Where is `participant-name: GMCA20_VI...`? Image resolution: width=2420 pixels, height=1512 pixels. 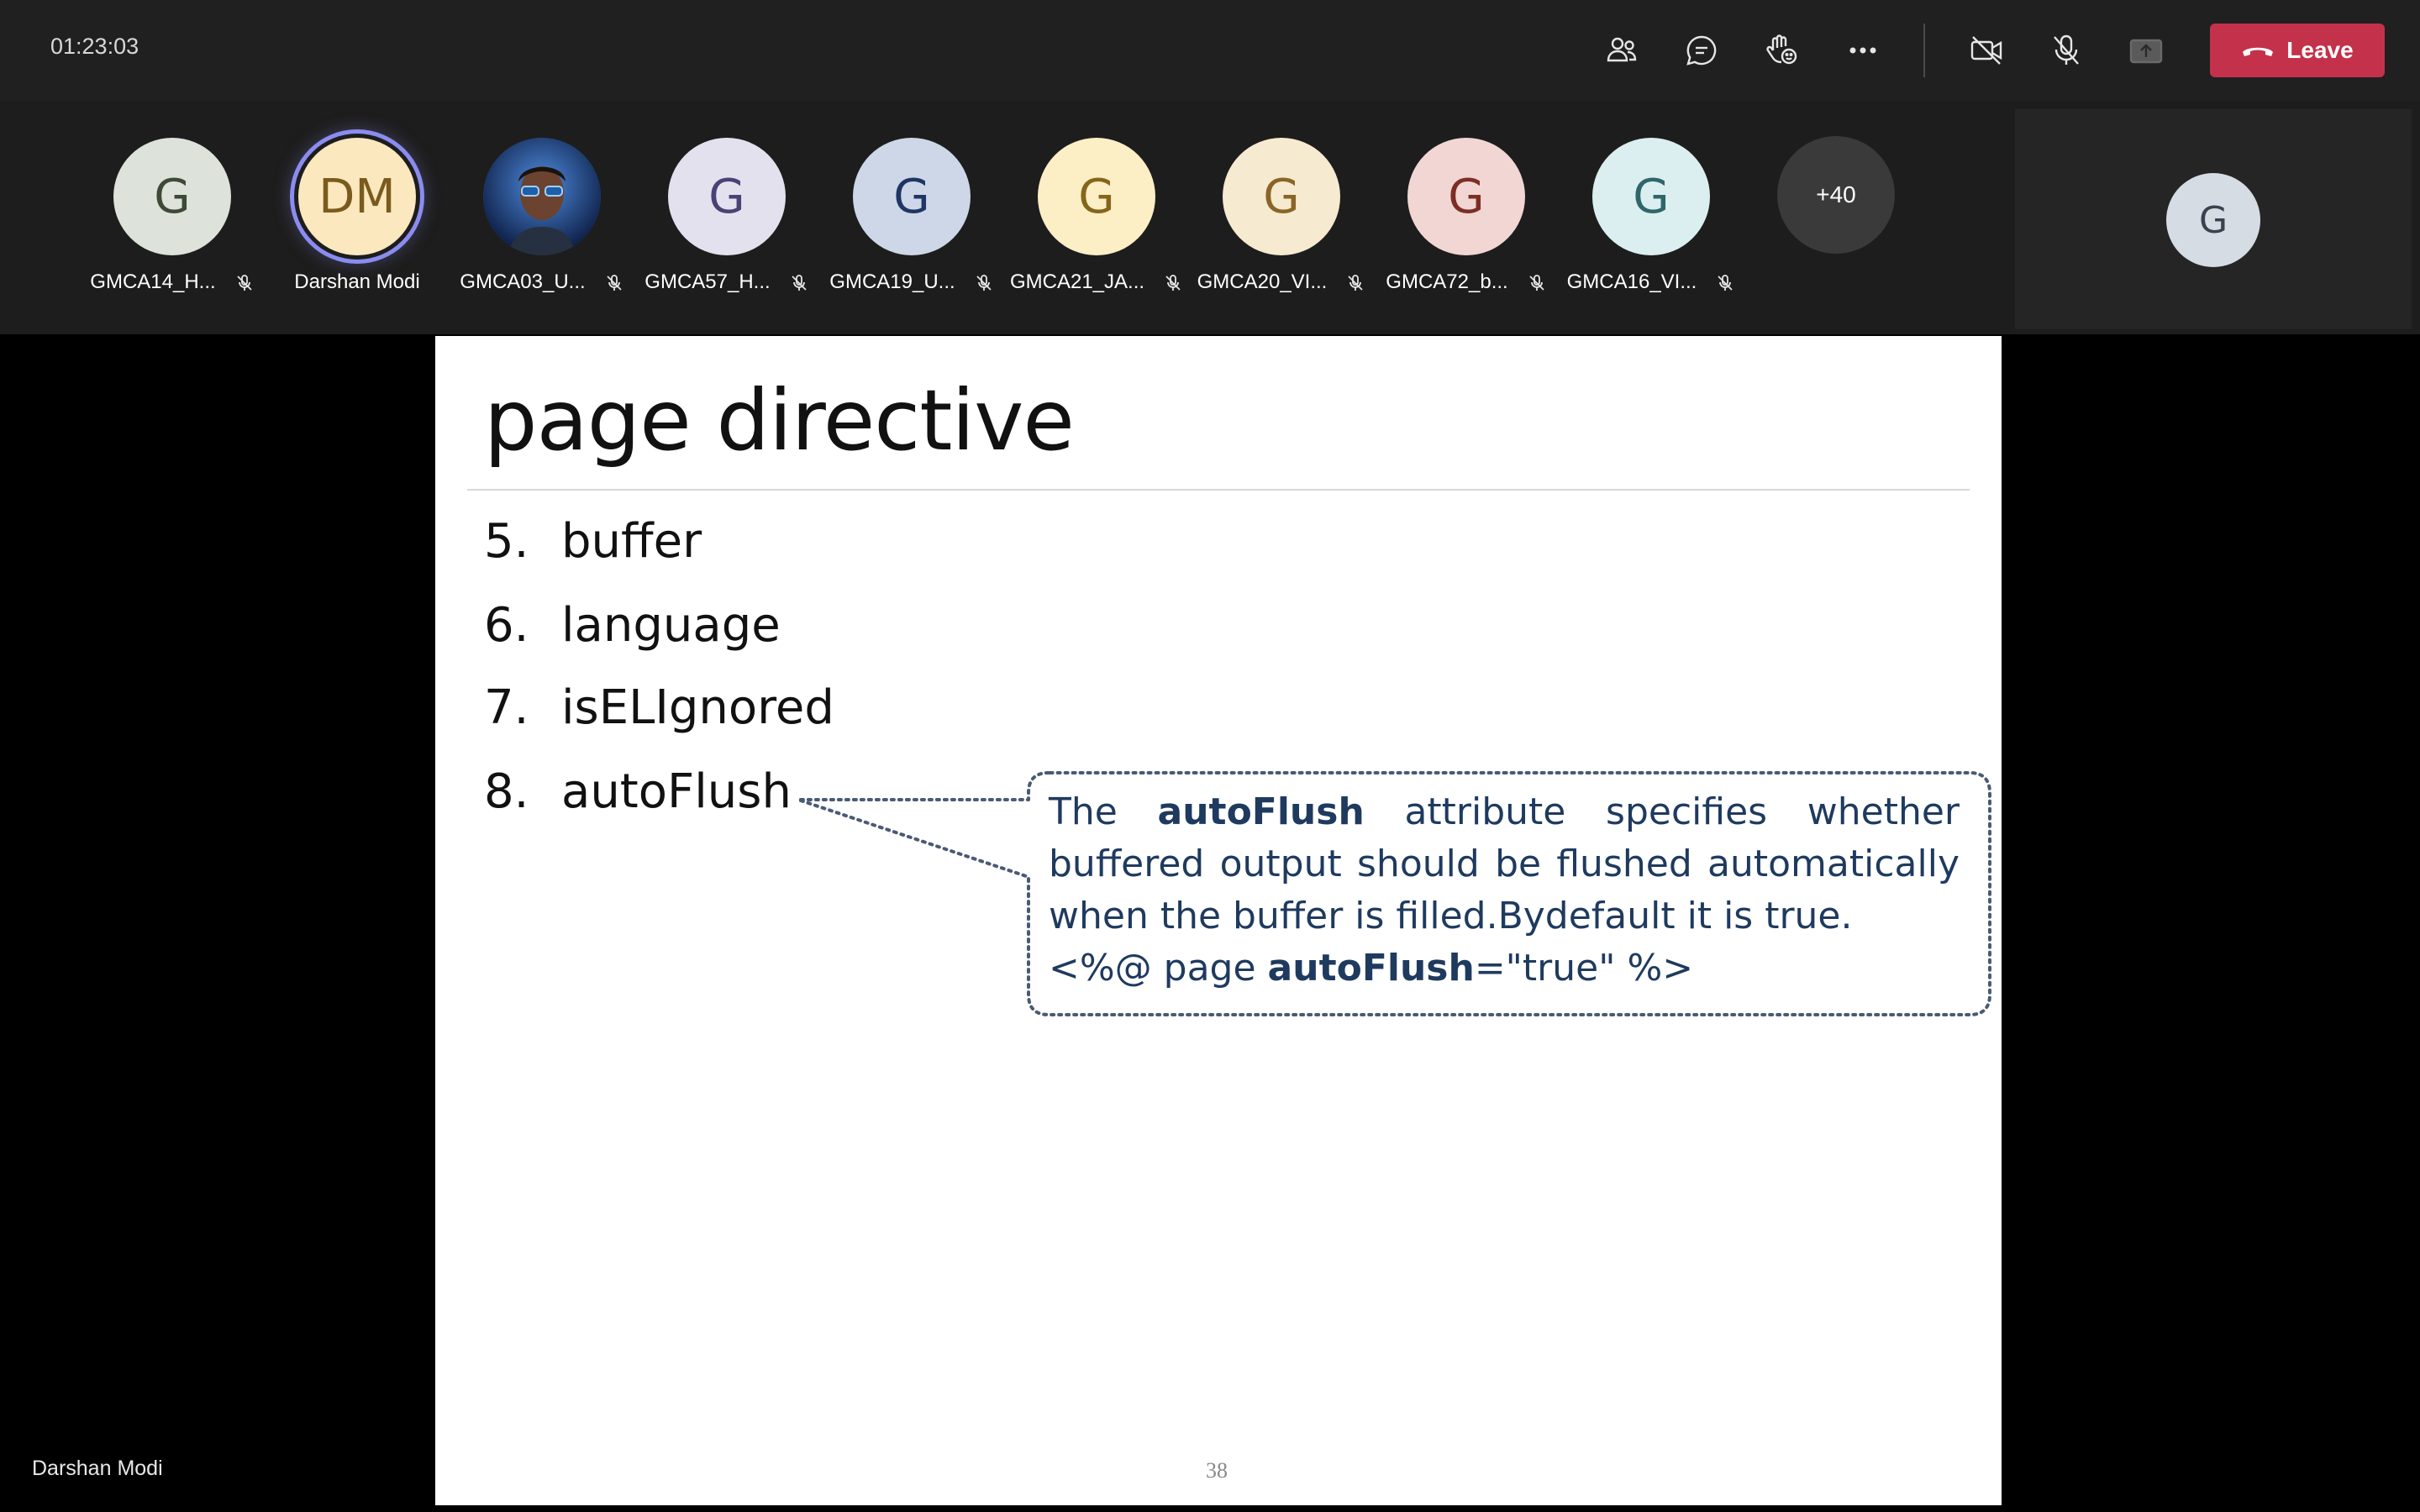 participant-name: GMCA20_VI... is located at coordinates (1262, 281).